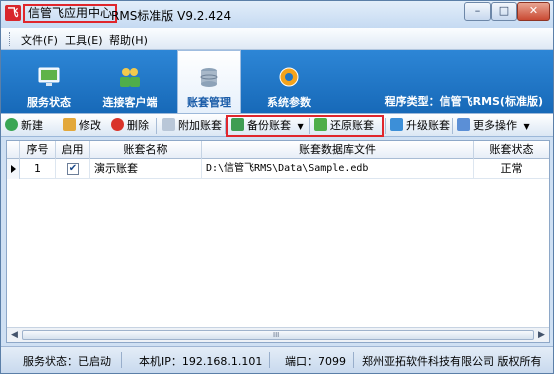 The image size is (554, 374). I want to click on monitor-icon, so click(49, 76).